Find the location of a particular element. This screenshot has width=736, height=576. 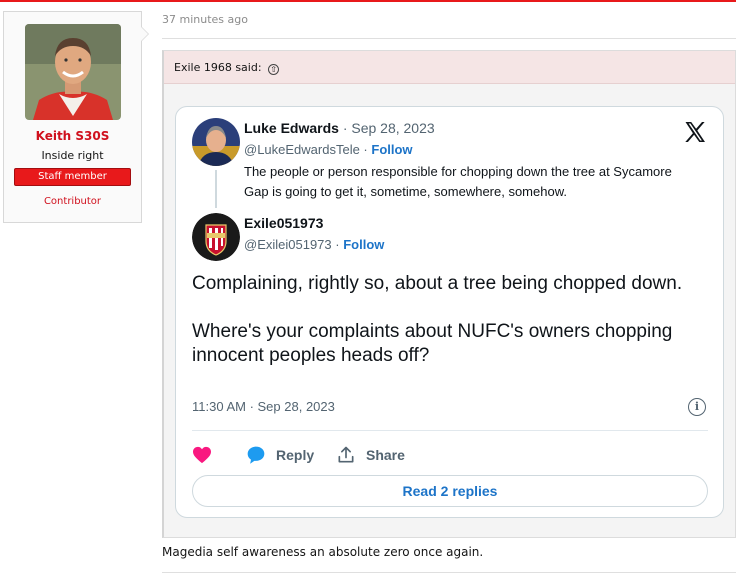

quoted-author-avatar is located at coordinates (216, 142).